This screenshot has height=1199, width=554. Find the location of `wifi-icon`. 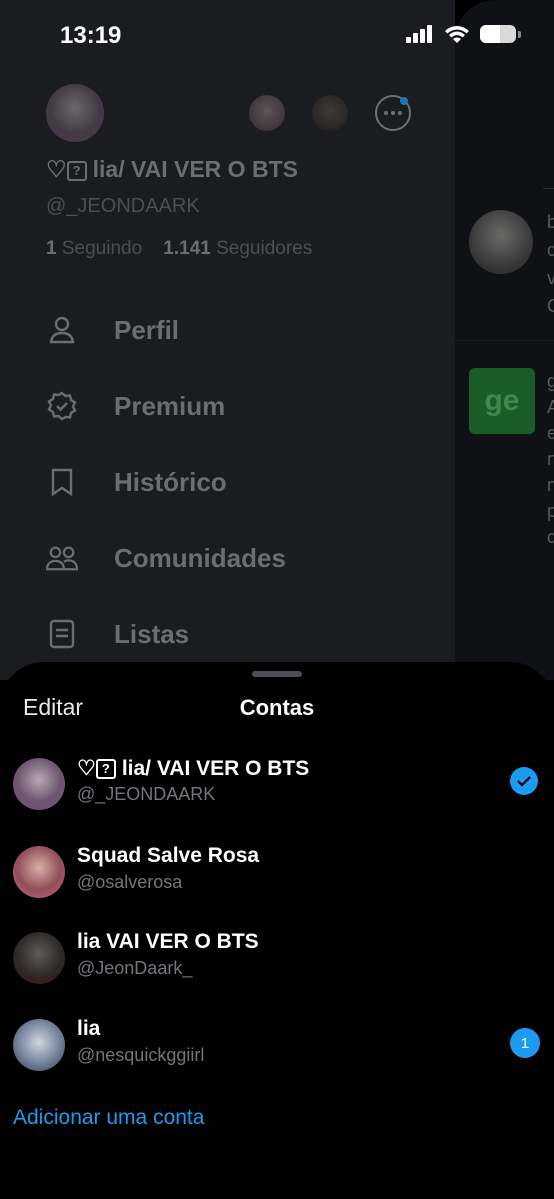

wifi-icon is located at coordinates (457, 34).